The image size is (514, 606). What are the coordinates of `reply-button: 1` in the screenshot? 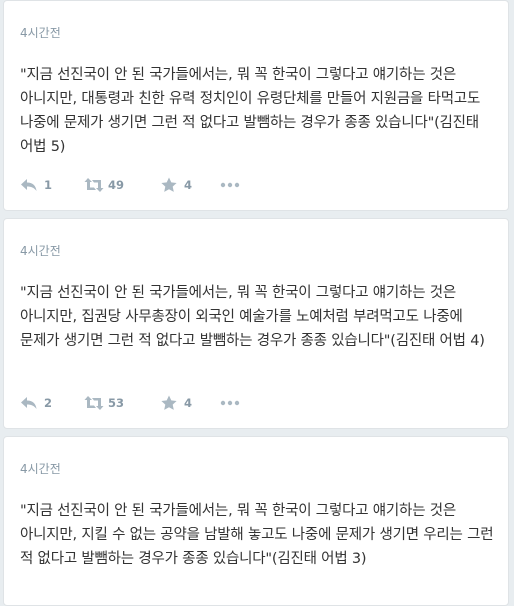 It's located at (52, 185).